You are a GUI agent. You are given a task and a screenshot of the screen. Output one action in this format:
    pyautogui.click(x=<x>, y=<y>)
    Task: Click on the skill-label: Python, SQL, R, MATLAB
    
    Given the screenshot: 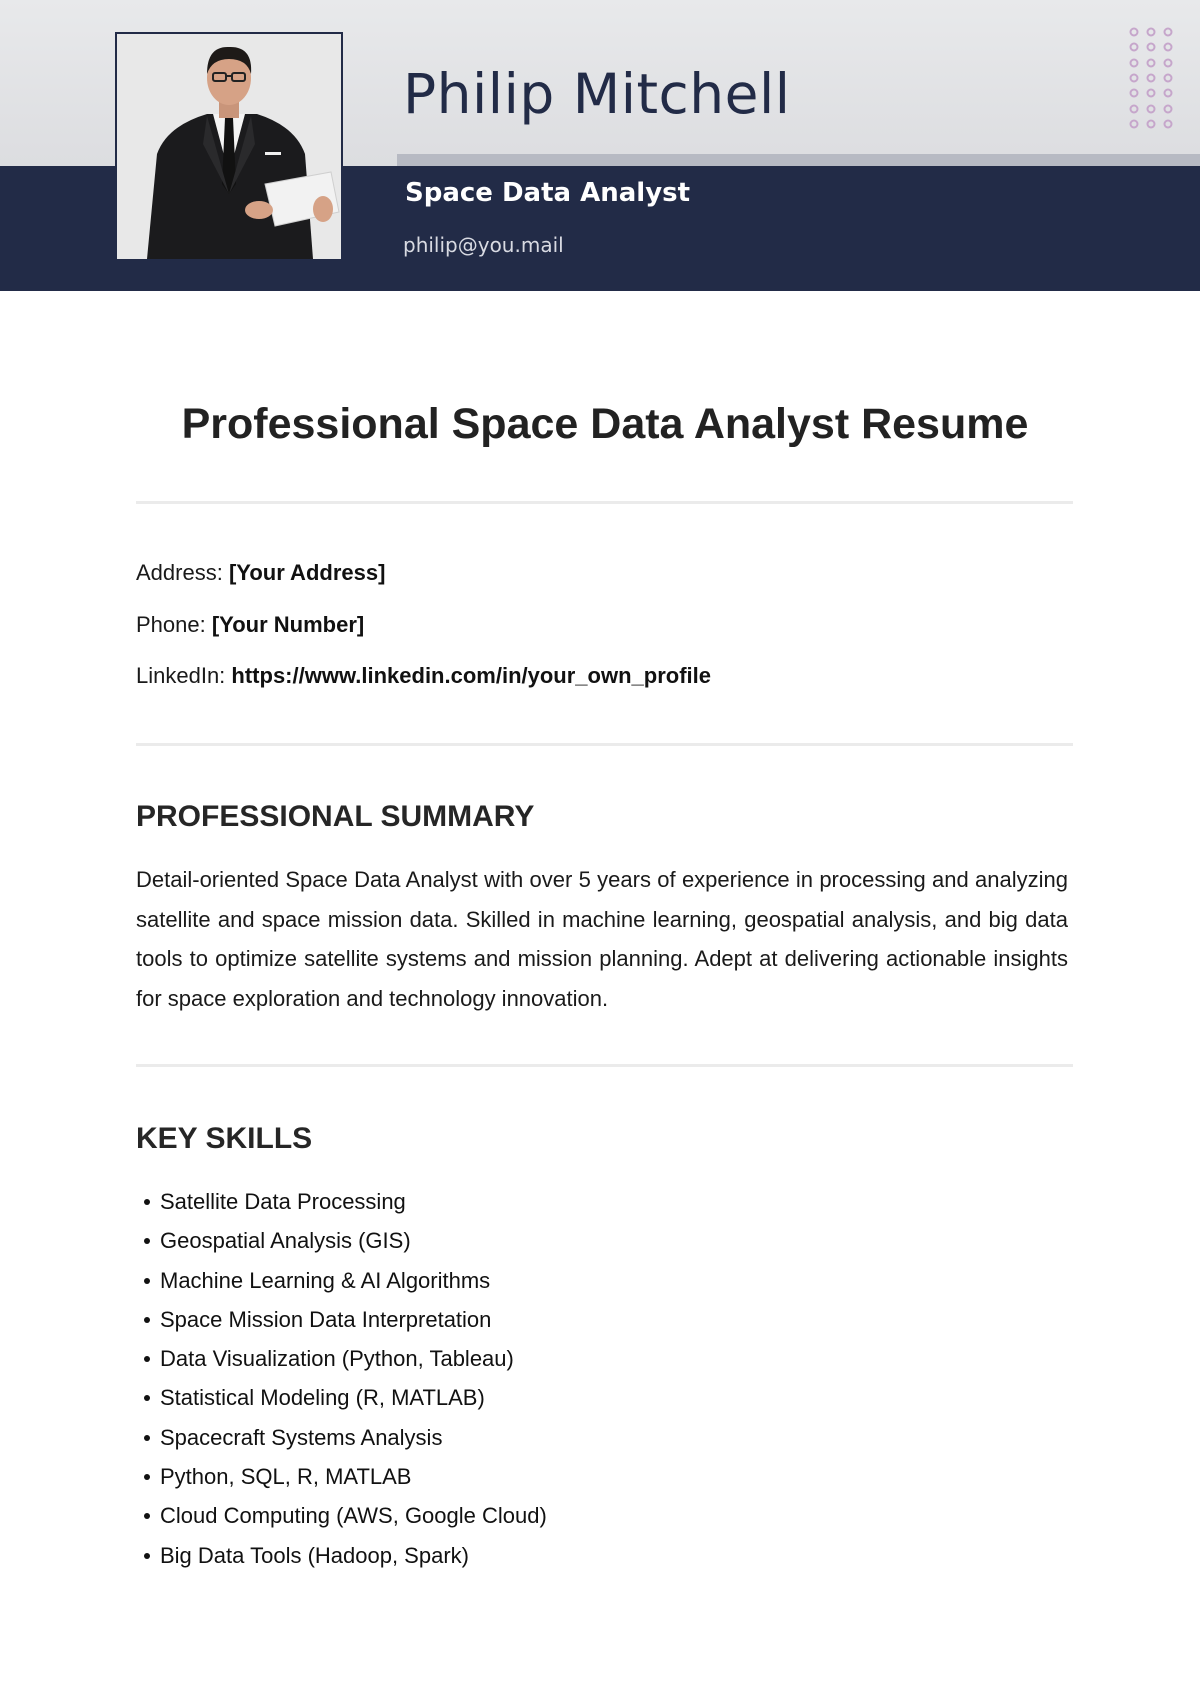 What is the action you would take?
    pyautogui.click(x=286, y=1477)
    